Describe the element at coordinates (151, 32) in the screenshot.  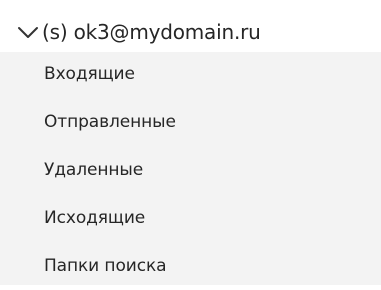
I see `account-name: (s) ok3@mydomain.ru` at that location.